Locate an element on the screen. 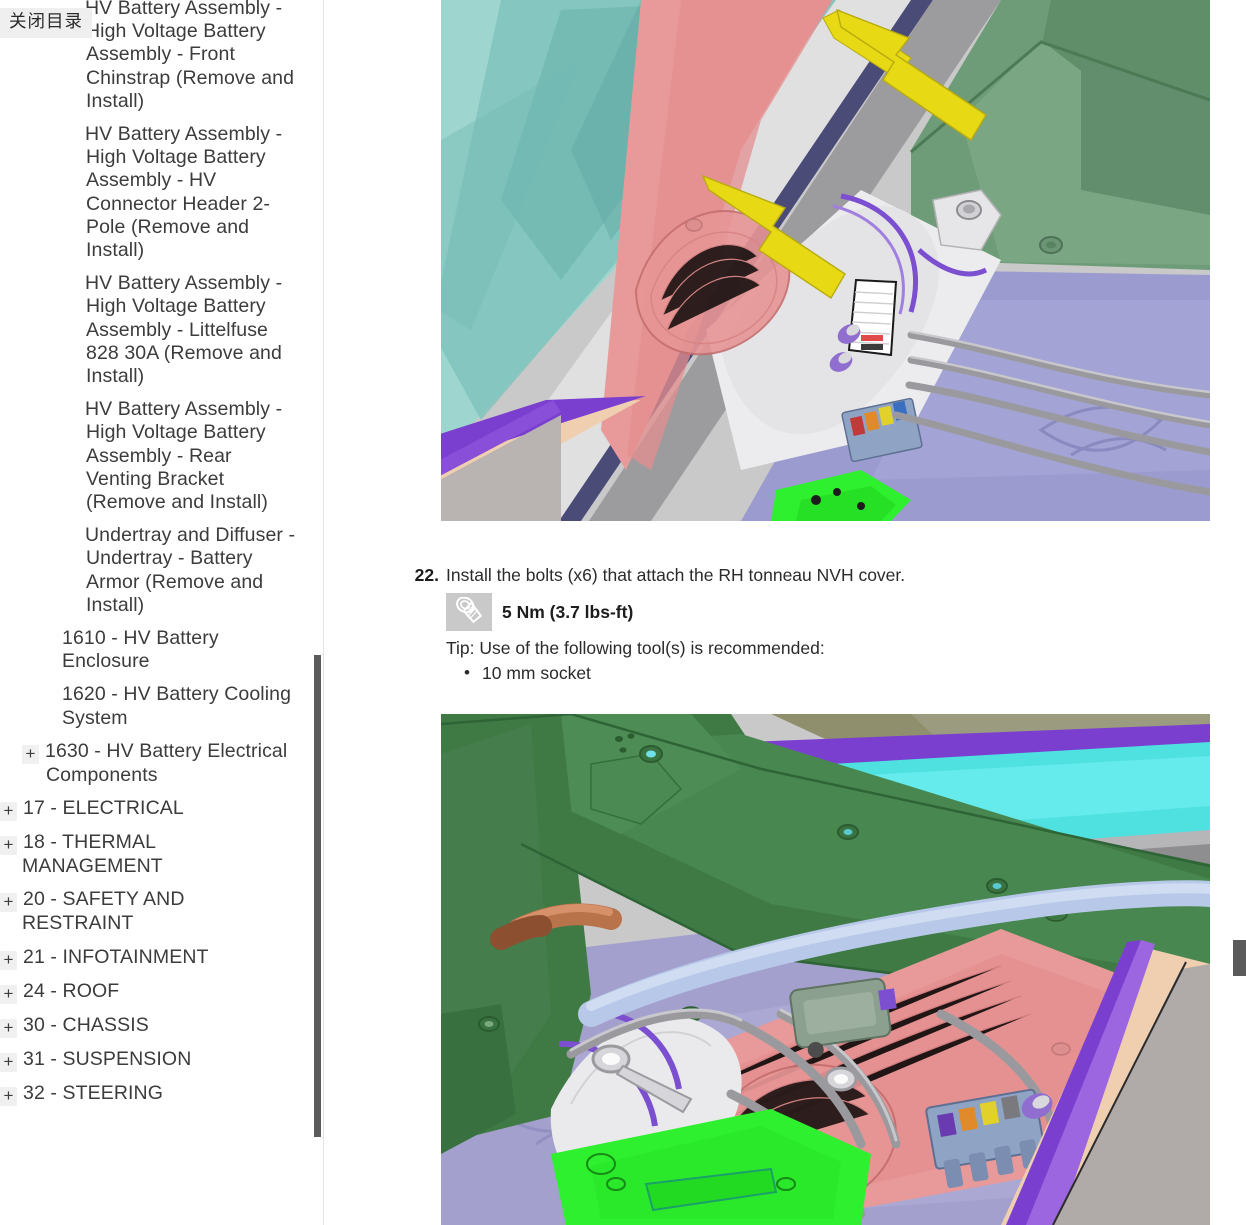 Image resolution: width=1246 pixels, height=1225 pixels. toc-item-label: 17 - ELECTRICAL is located at coordinates (103, 808).